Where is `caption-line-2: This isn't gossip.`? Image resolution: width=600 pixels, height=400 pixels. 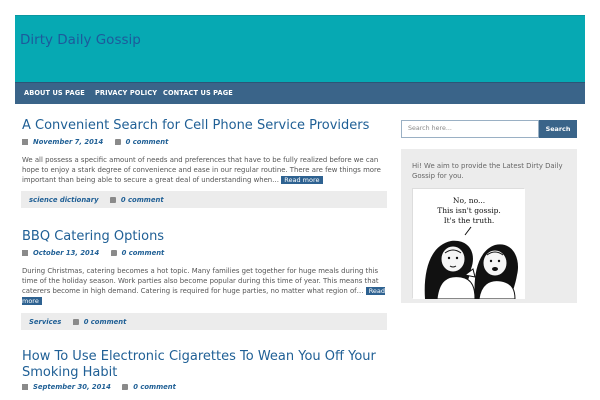
caption-line-2: This isn't gossip. is located at coordinates (469, 210).